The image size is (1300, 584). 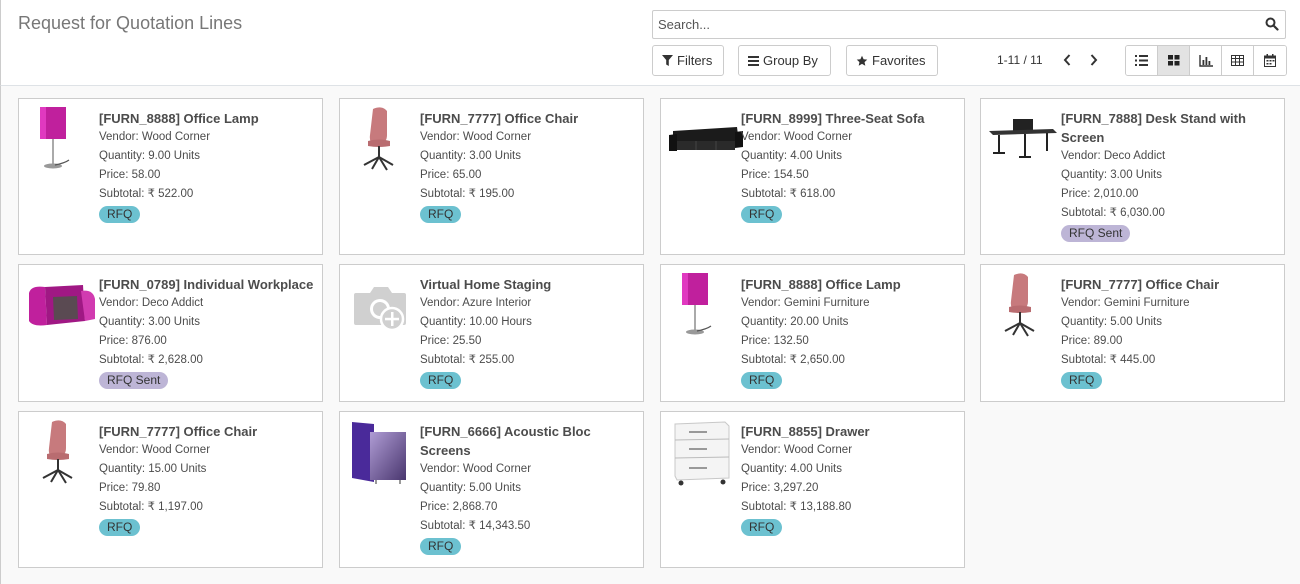 I want to click on search-input, so click(x=953, y=24).